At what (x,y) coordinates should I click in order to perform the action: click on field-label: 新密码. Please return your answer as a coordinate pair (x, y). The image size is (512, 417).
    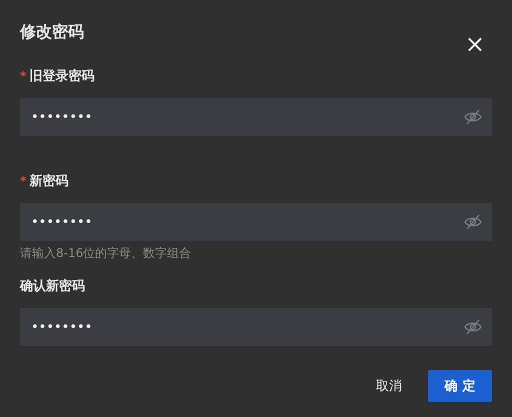
    Looking at the image, I should click on (48, 181).